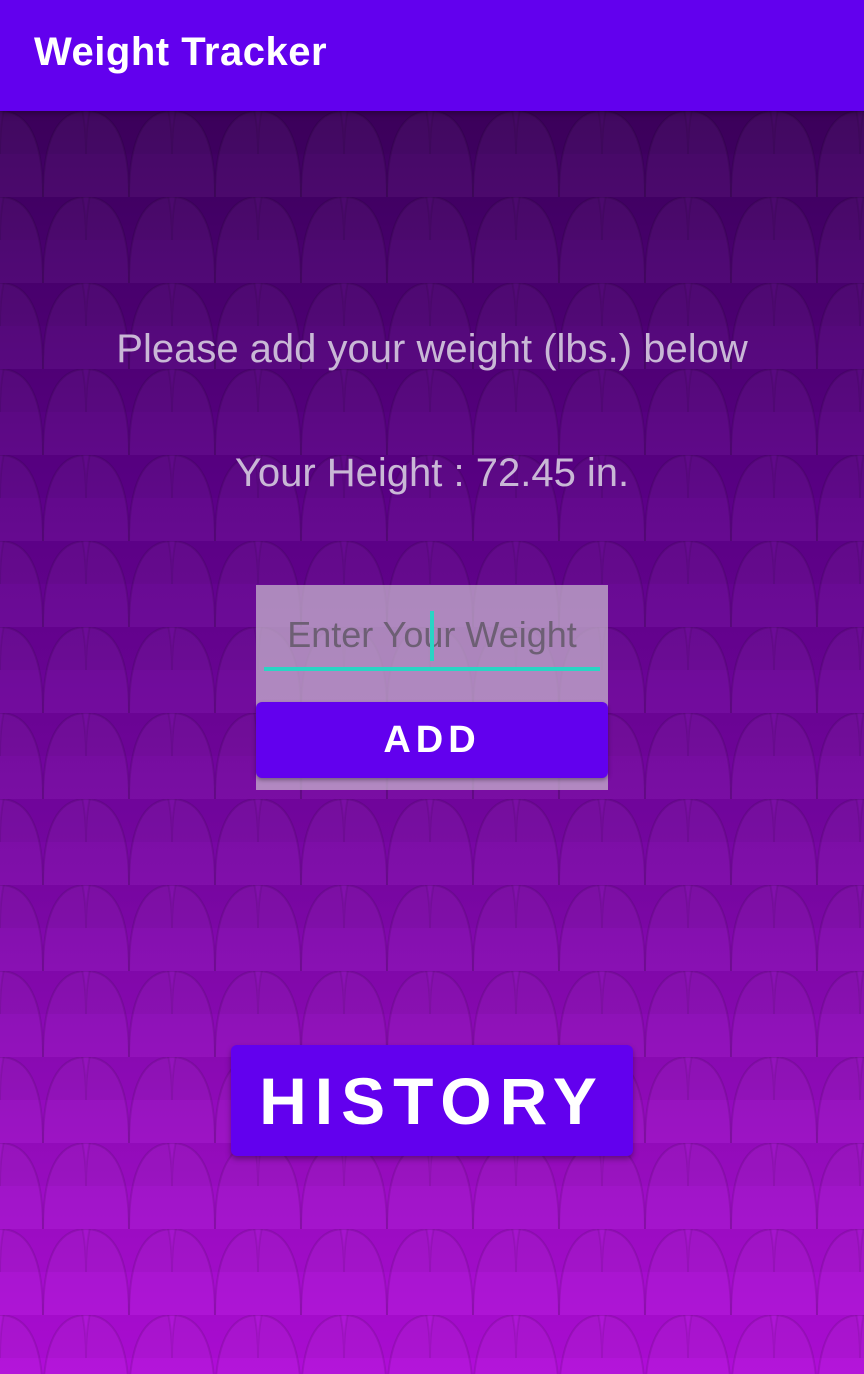 The image size is (864, 1374). Describe the element at coordinates (432, 1100) in the screenshot. I see `history-button: HISTORY` at that location.